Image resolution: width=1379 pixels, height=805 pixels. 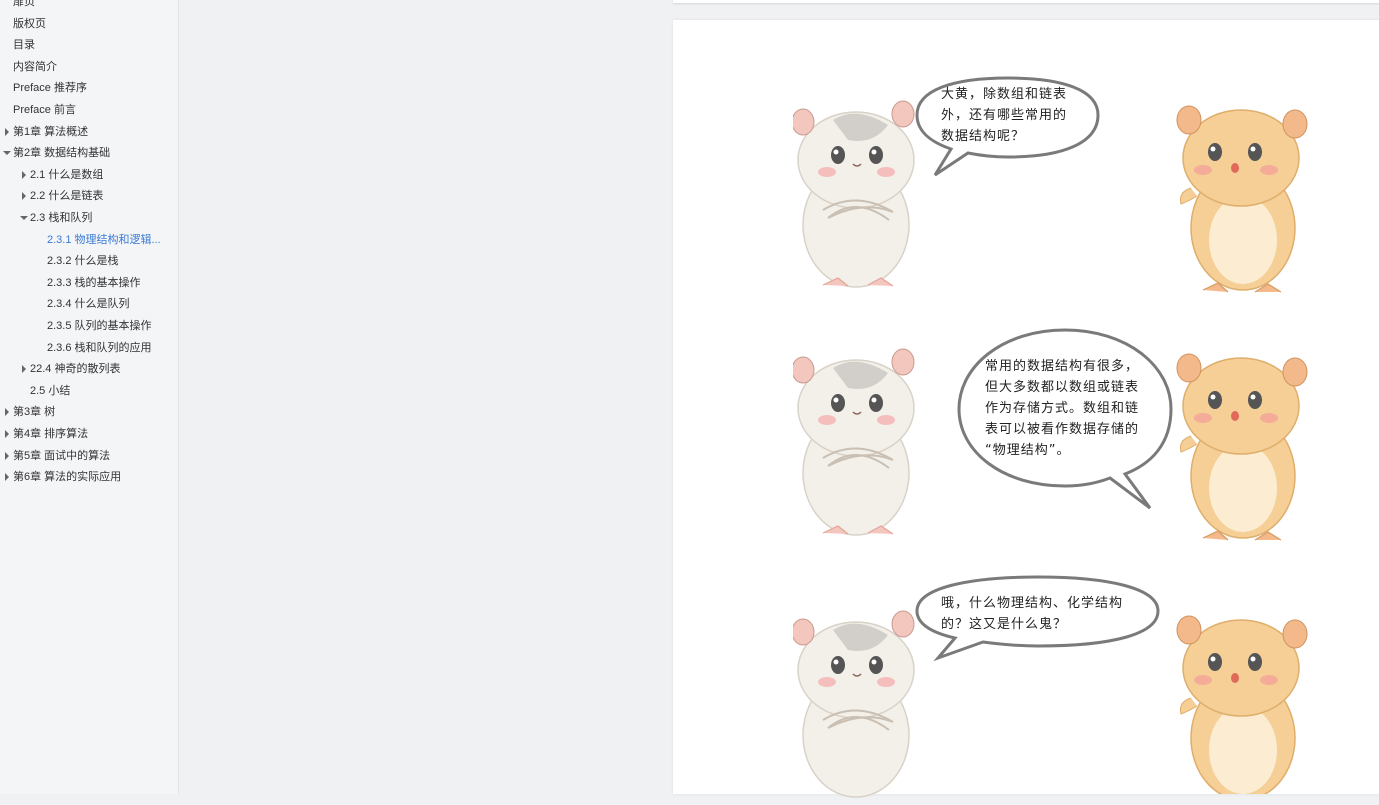 What do you see at coordinates (75, 369) in the screenshot?
I see `toc-item-label: 22.4 神奇的散列表` at bounding box center [75, 369].